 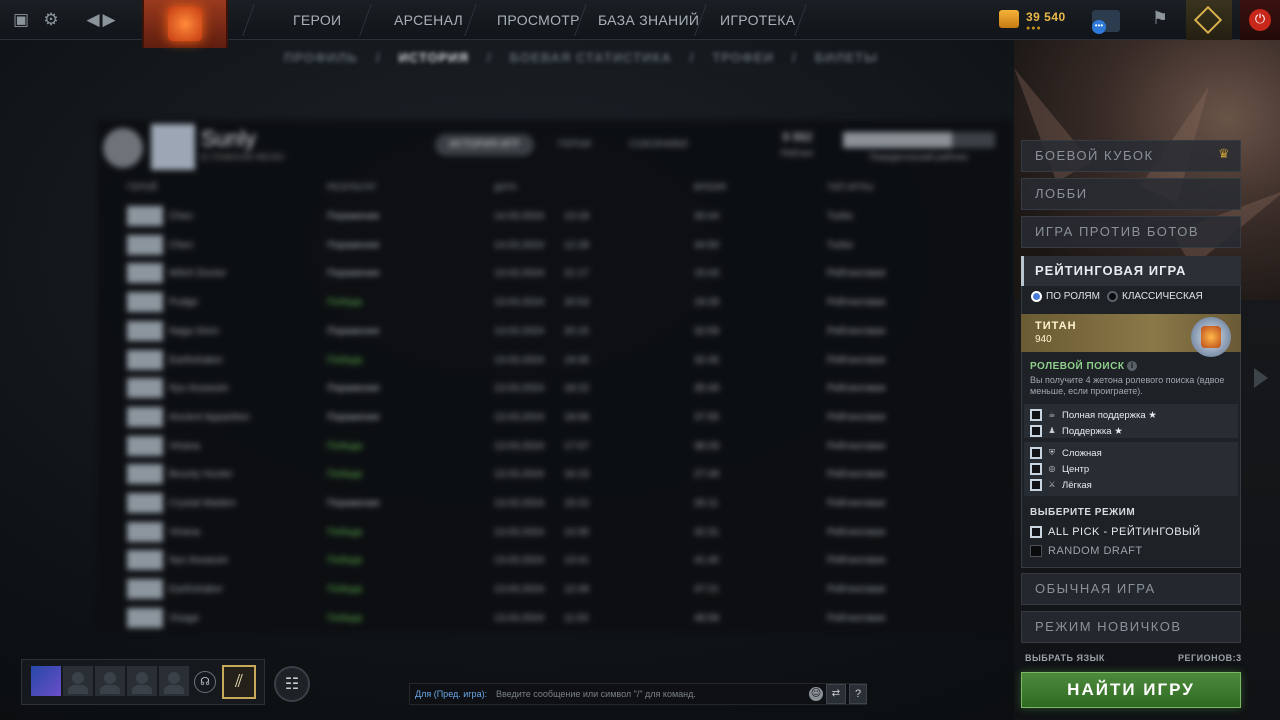 What do you see at coordinates (1076, 431) in the screenshot?
I see `role-soft-support: ♟ Поддержка ★` at bounding box center [1076, 431].